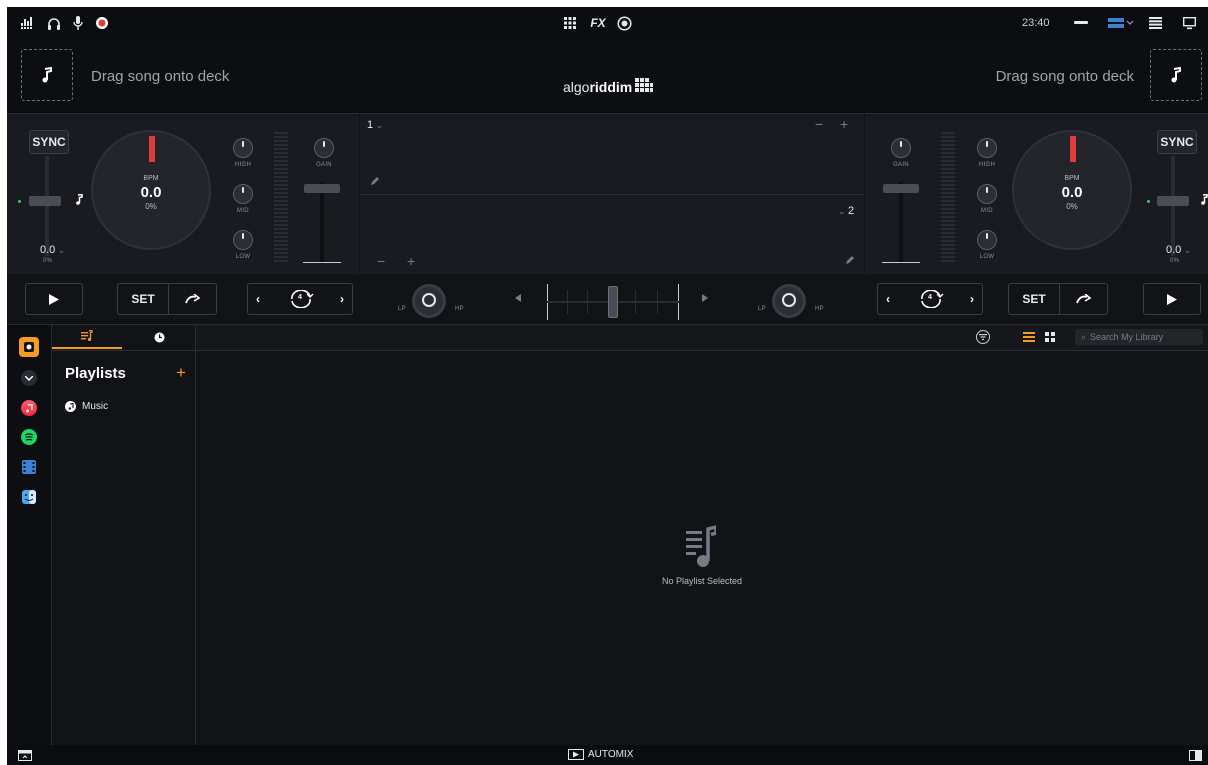 The width and height of the screenshot is (1208, 765). What do you see at coordinates (518, 298) in the screenshot?
I see `crossfader-left-arrow` at bounding box center [518, 298].